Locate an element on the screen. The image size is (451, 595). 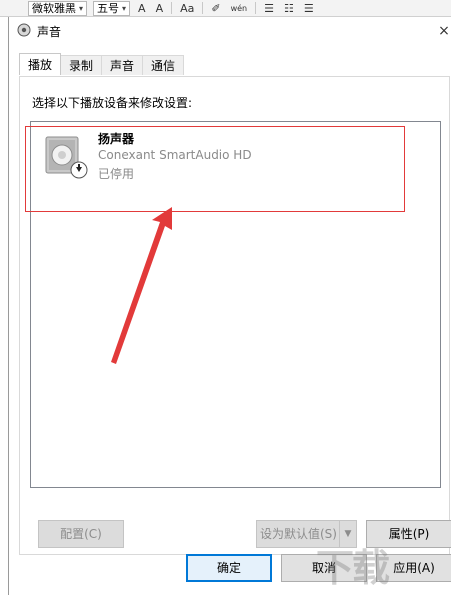
button-label: 配置(C) is located at coordinates (81, 534).